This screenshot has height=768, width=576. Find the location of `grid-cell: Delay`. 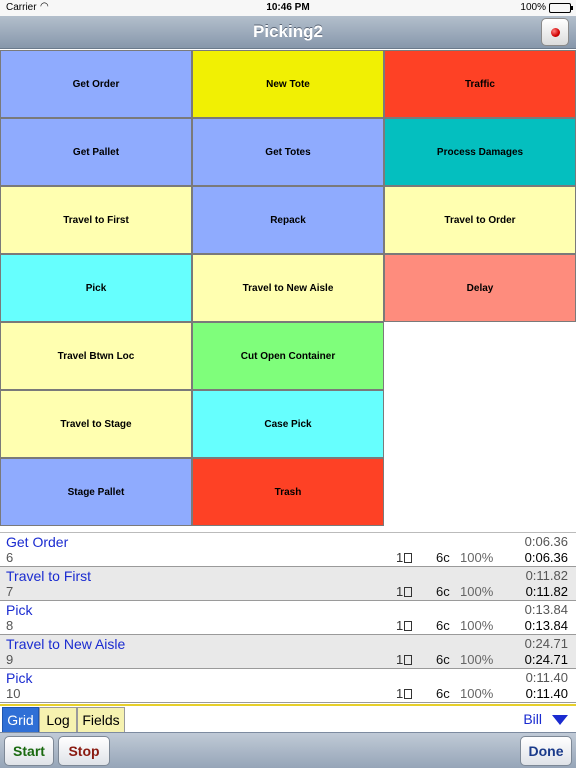

grid-cell: Delay is located at coordinates (480, 288).